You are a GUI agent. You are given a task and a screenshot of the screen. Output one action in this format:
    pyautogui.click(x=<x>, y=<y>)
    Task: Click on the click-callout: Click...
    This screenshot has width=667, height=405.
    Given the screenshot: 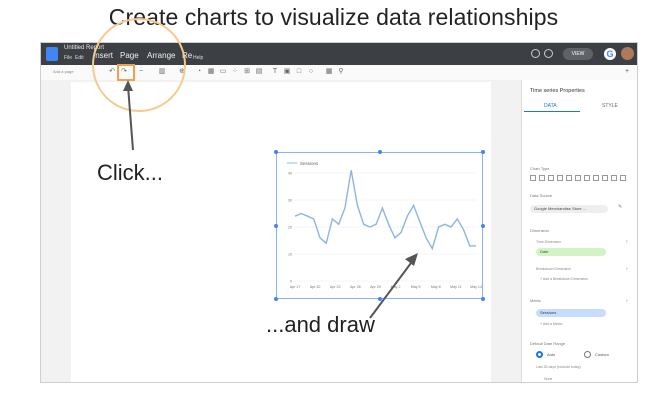 What is the action you would take?
    pyautogui.click(x=130, y=172)
    